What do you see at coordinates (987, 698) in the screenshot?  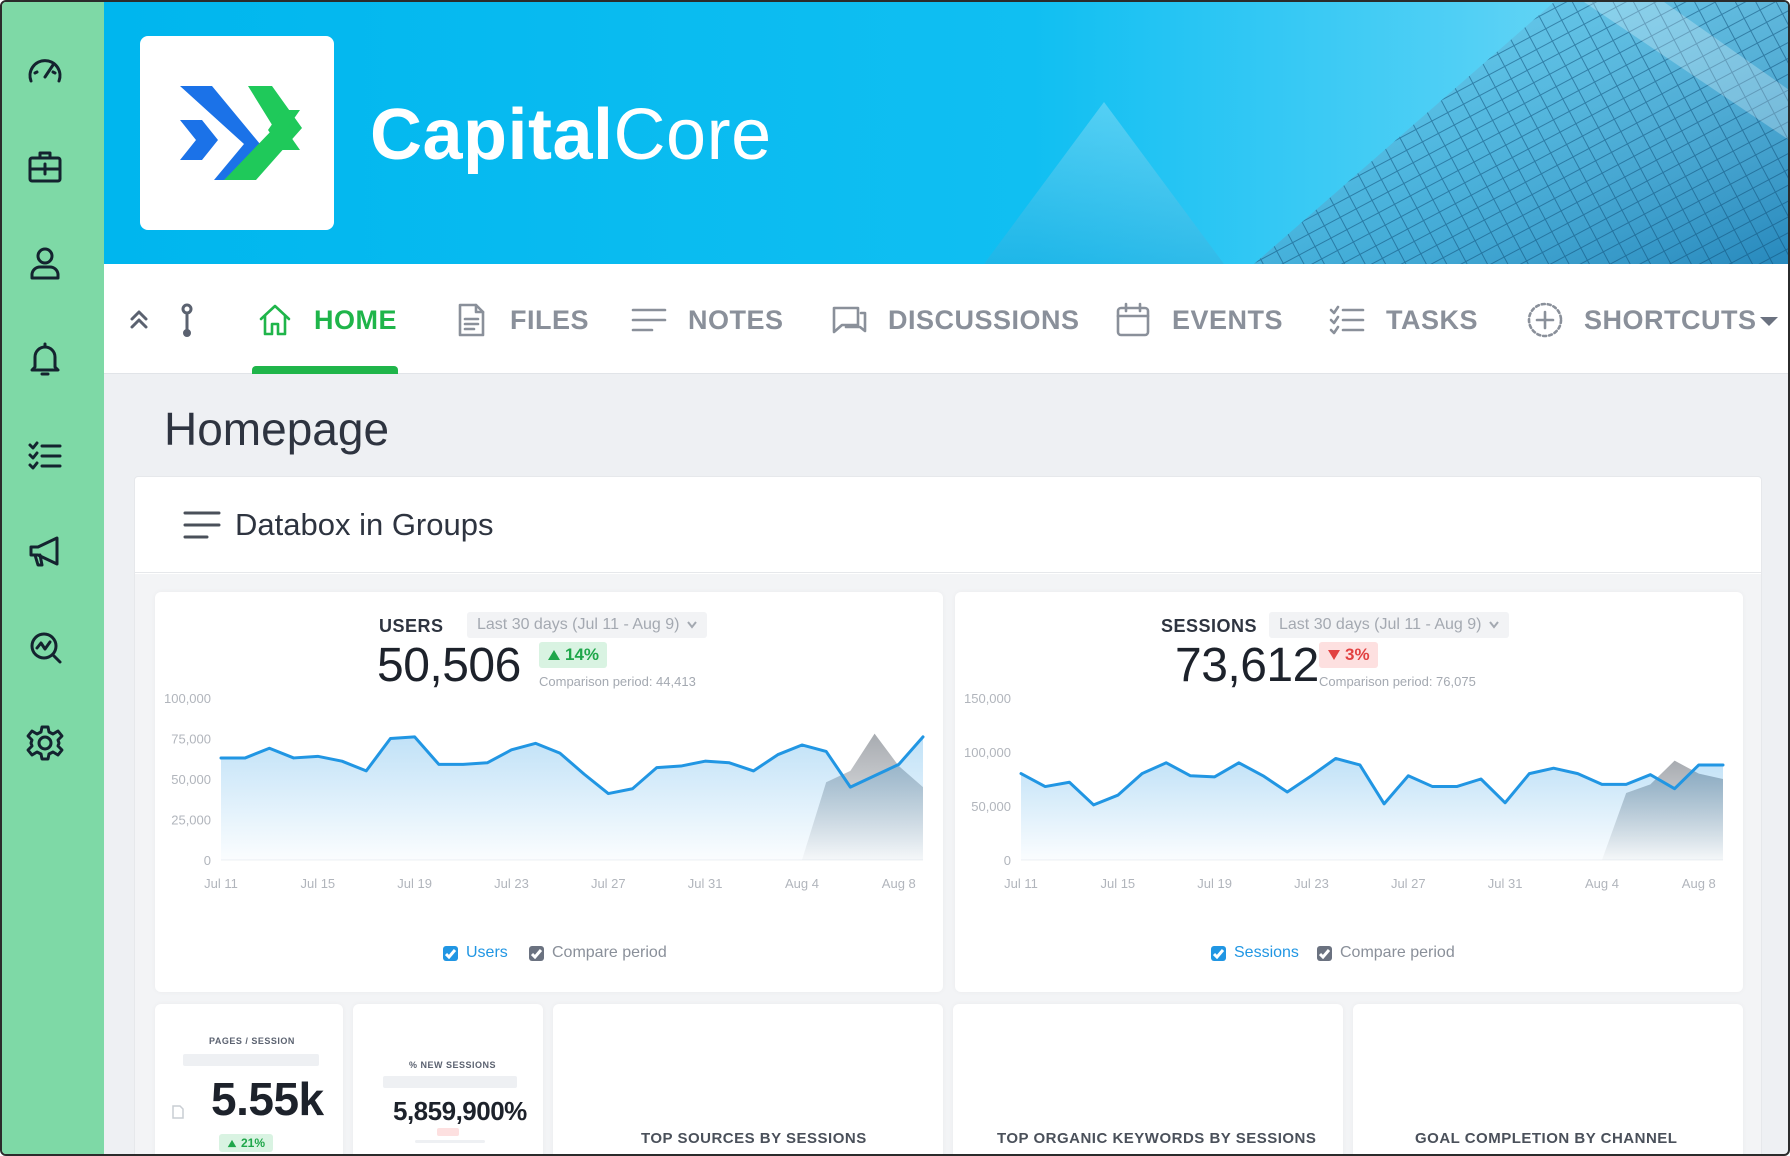 I see `y-tick-label: 150,000` at bounding box center [987, 698].